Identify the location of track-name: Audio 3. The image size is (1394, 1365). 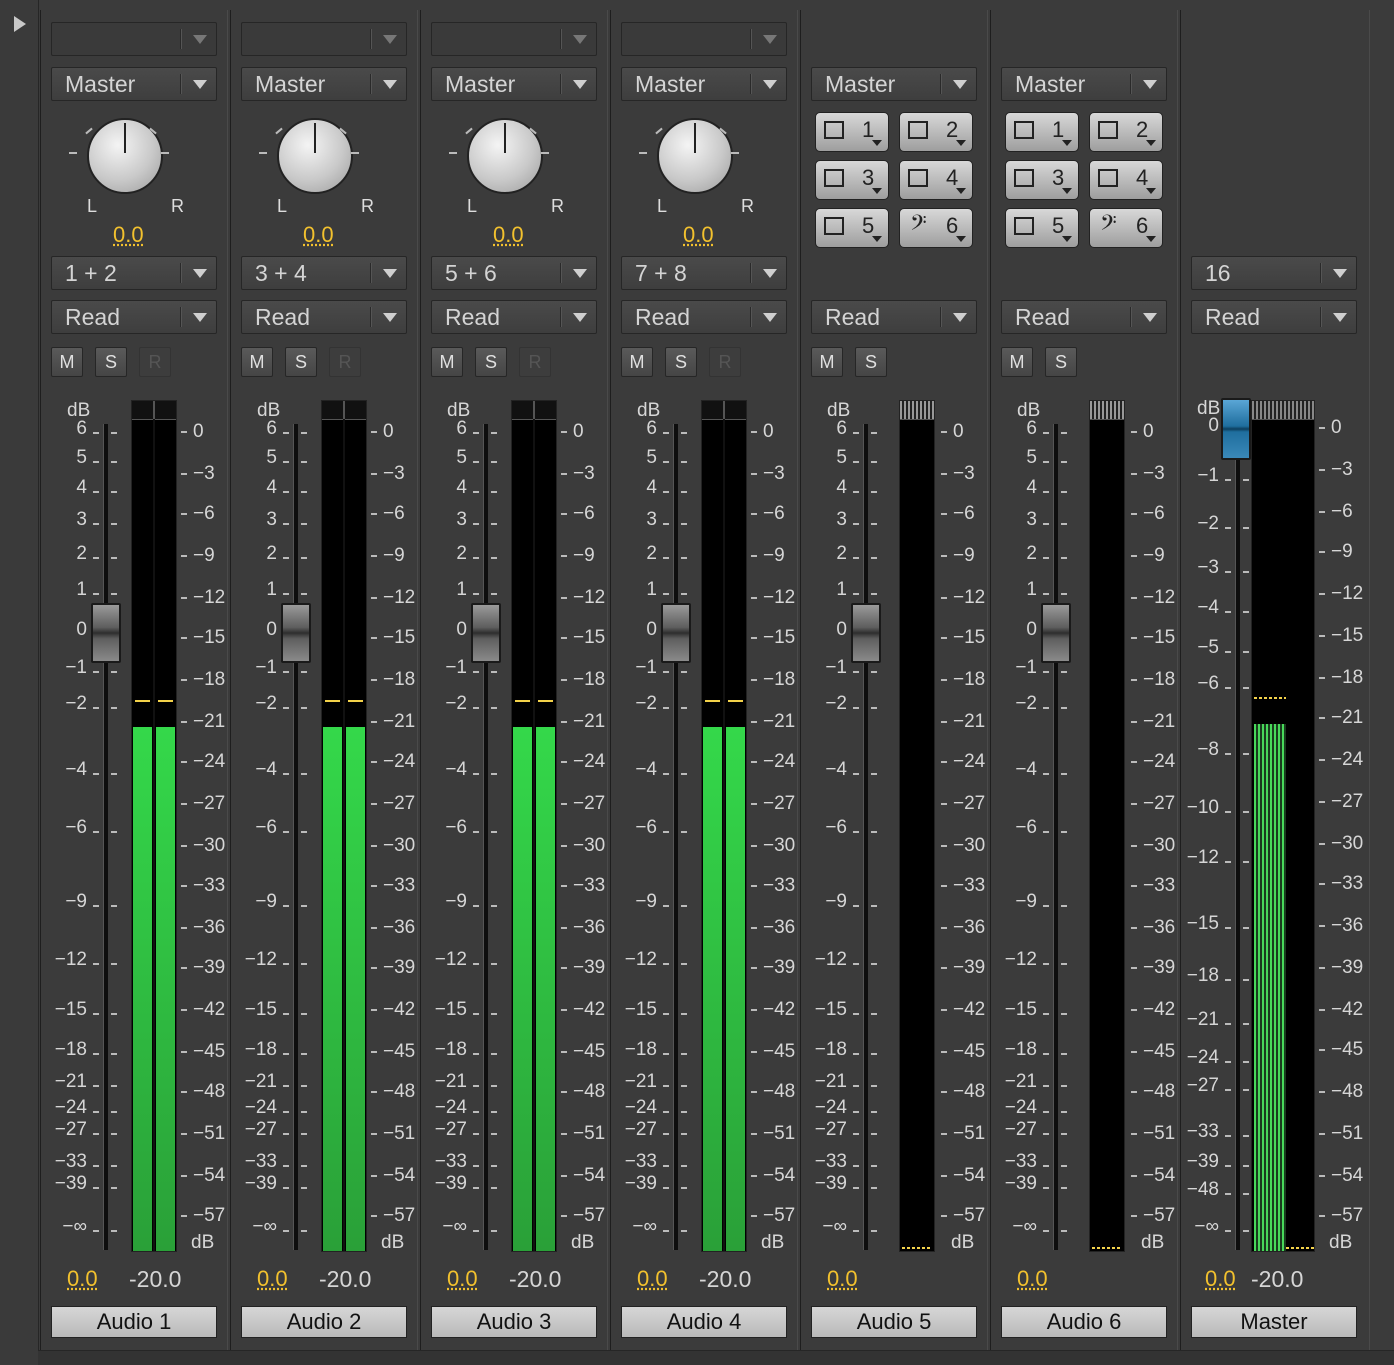
(514, 1322).